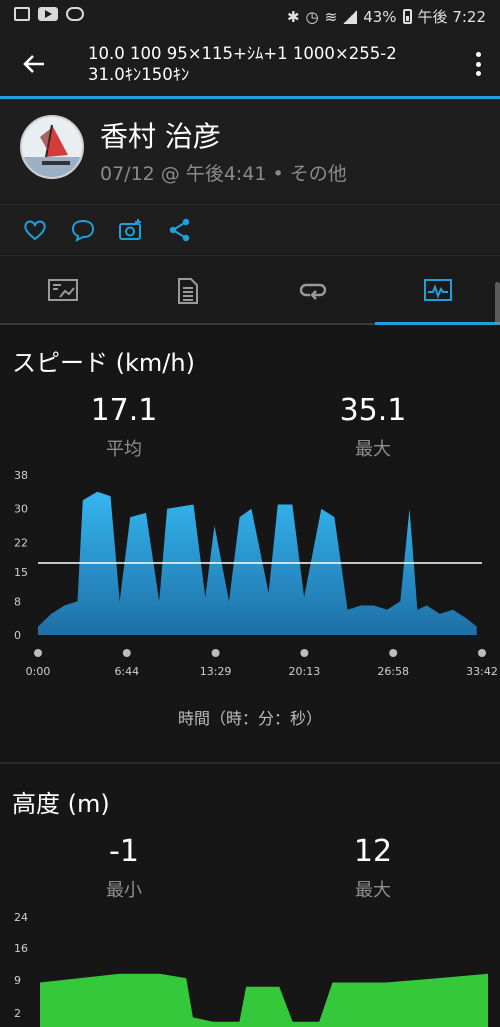  I want to click on battery-icon, so click(407, 16).